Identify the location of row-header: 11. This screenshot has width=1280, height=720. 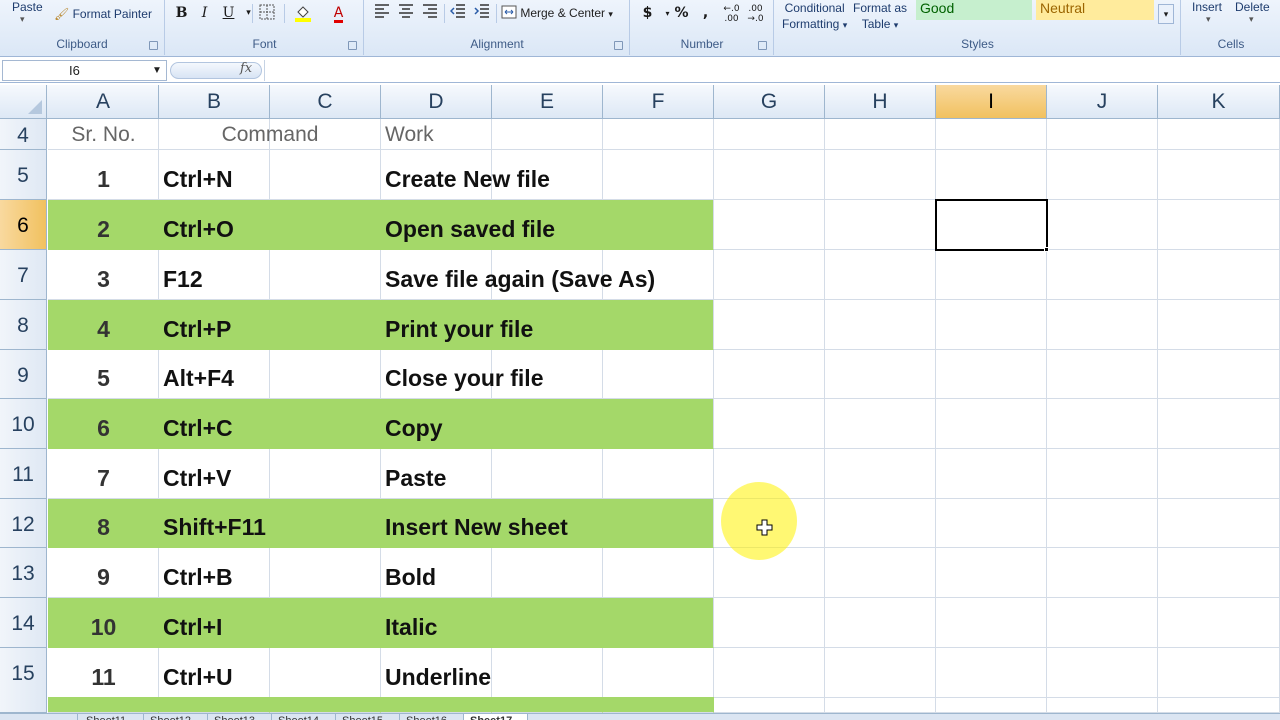
(23, 474).